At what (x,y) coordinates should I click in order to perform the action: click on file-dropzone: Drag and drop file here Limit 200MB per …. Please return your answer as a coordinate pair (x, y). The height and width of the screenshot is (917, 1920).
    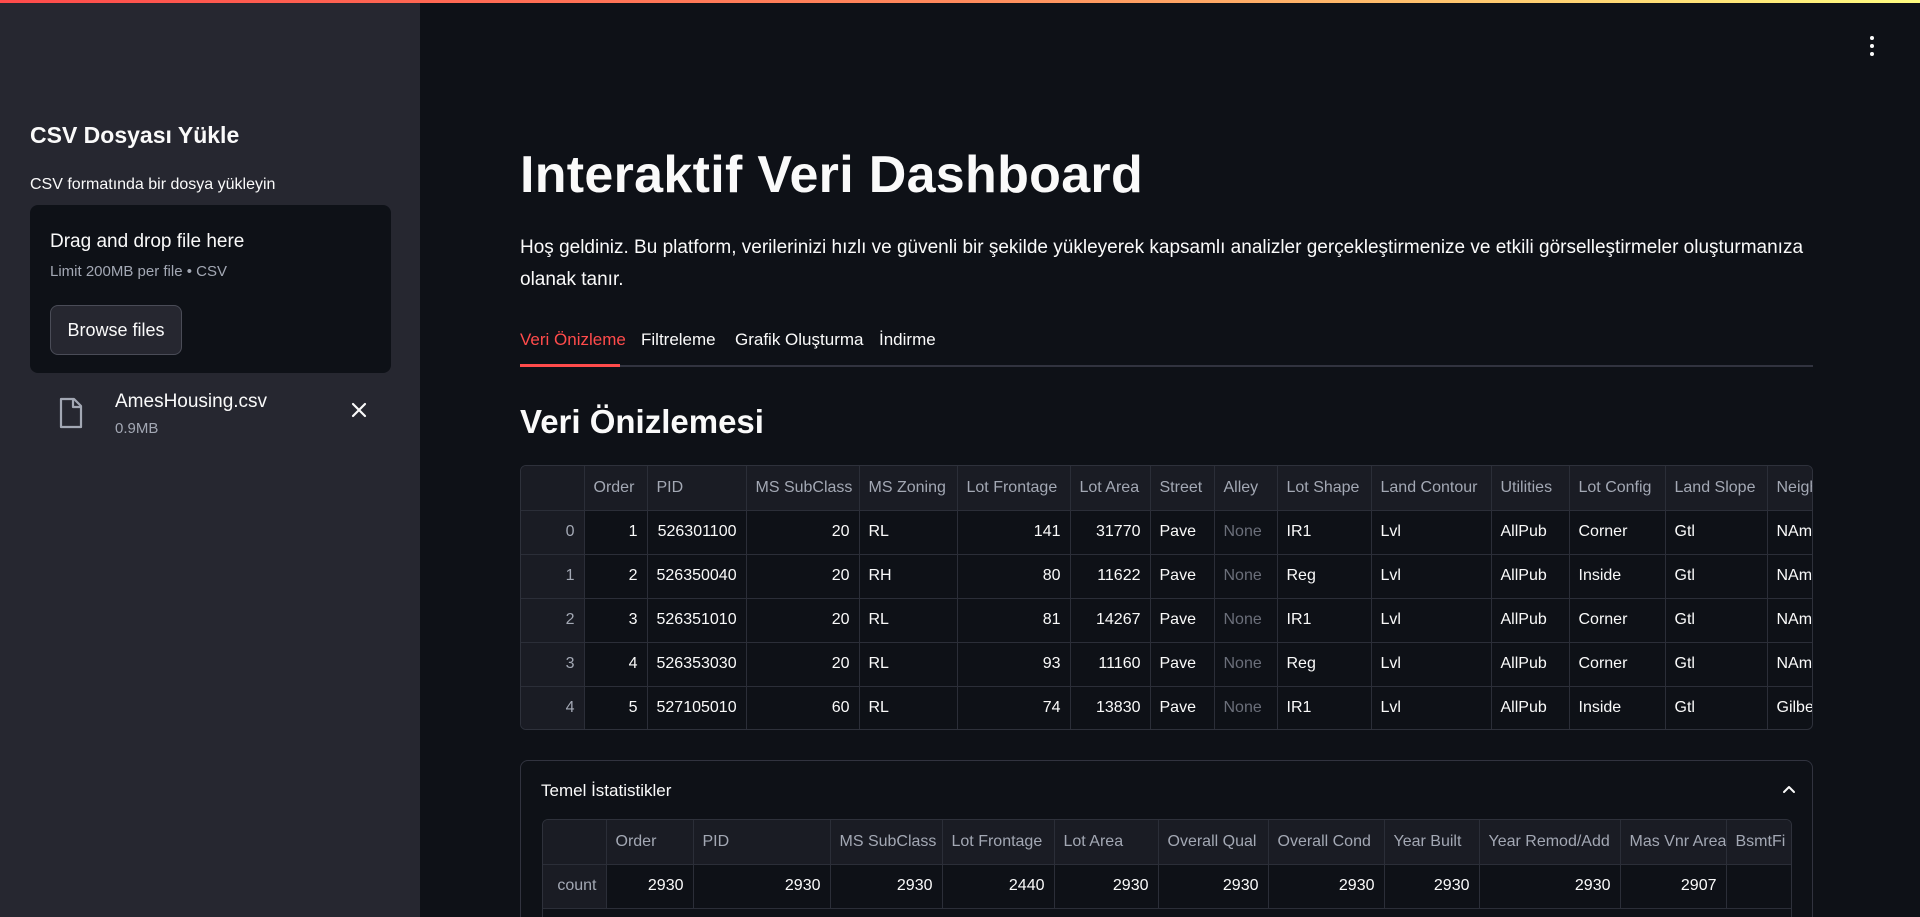
    Looking at the image, I should click on (210, 289).